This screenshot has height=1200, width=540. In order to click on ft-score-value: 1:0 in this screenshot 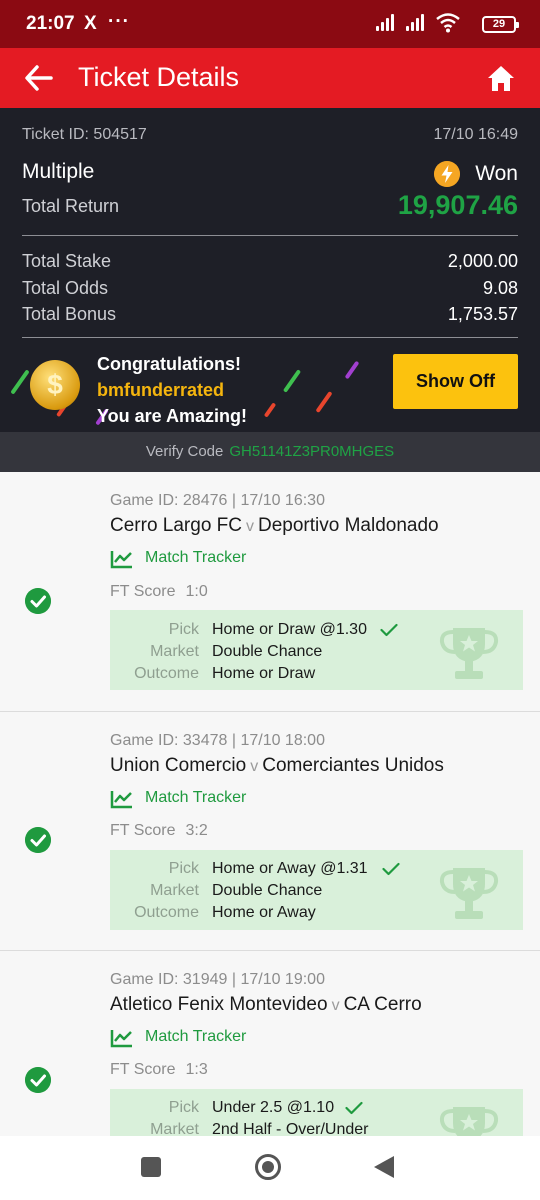, I will do `click(196, 591)`.